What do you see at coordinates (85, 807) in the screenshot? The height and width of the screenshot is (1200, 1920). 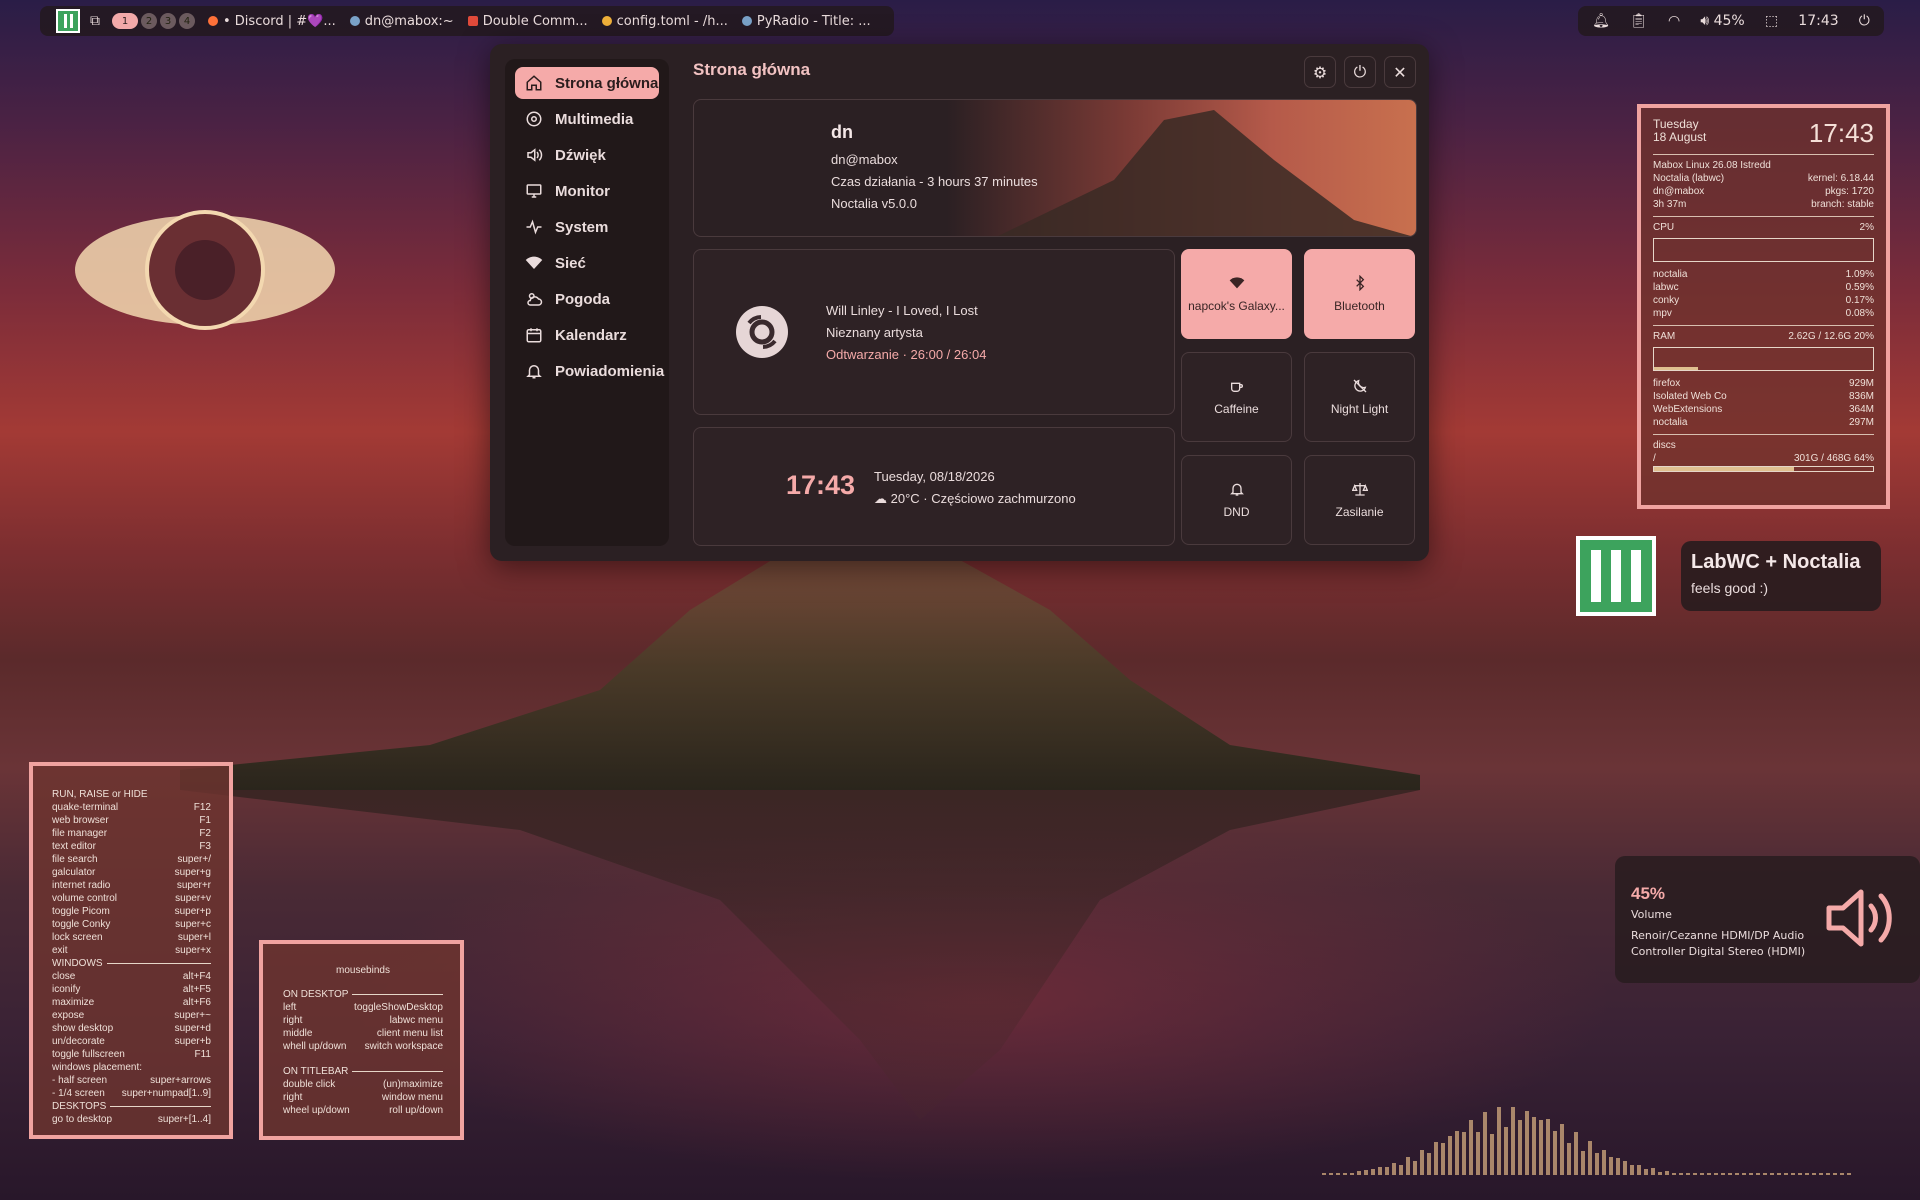 I see `bind-action: quake-terminal` at bounding box center [85, 807].